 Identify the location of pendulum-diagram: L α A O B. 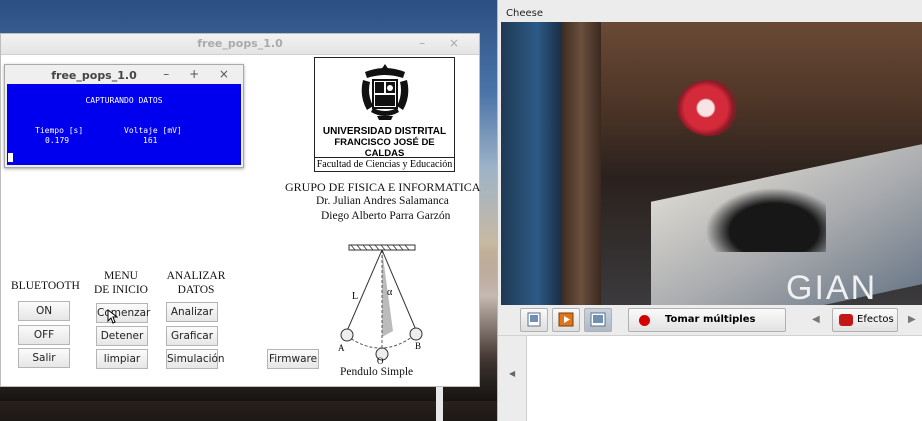
(383, 305).